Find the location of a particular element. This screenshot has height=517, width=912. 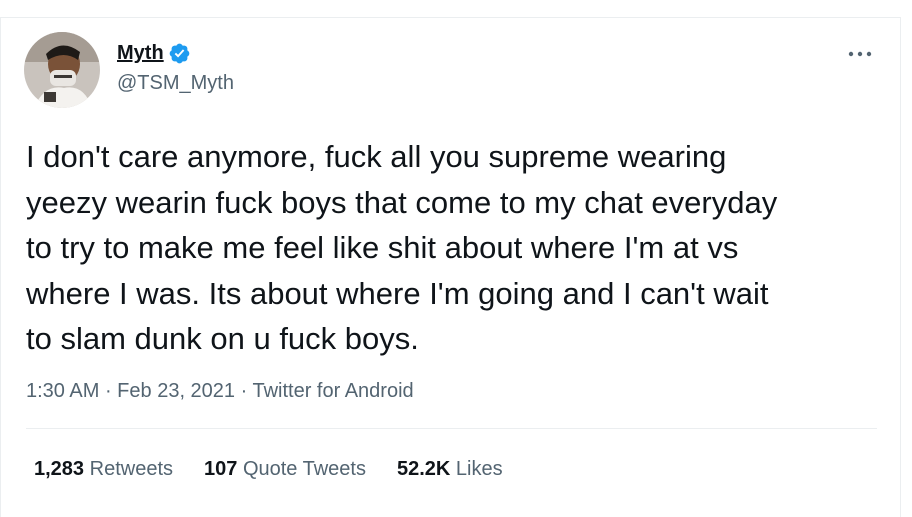

likes-count: 52.2K is located at coordinates (423, 469).